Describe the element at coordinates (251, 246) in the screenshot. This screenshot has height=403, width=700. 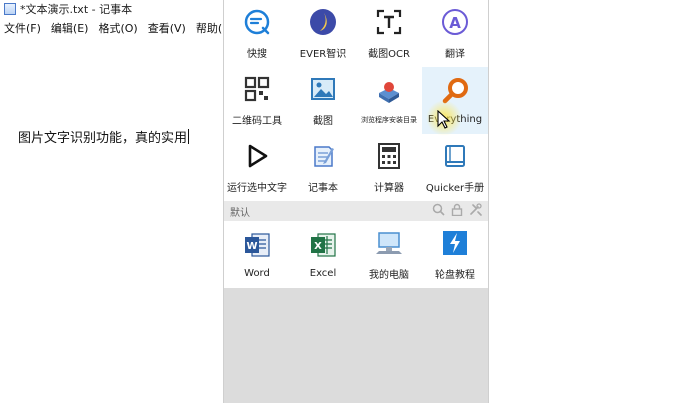
I see `svg-text: W` at that location.